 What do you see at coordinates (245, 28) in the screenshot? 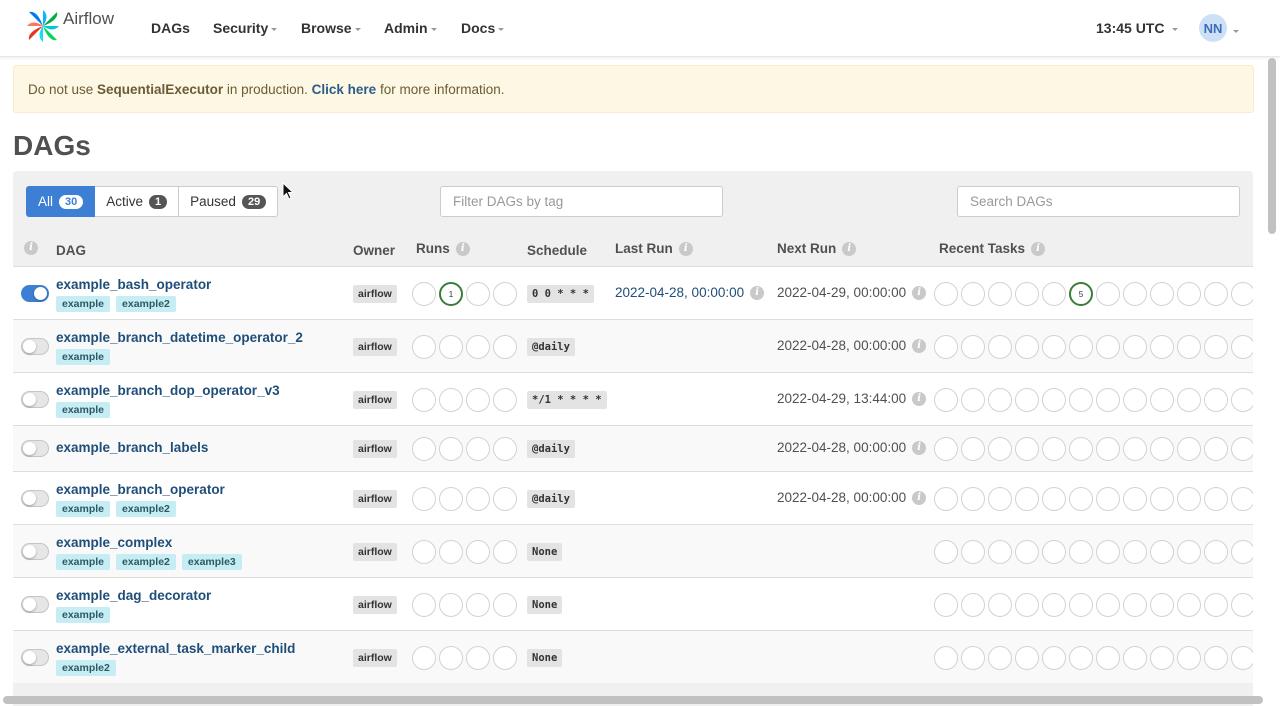
I see `nav-security: Security` at bounding box center [245, 28].